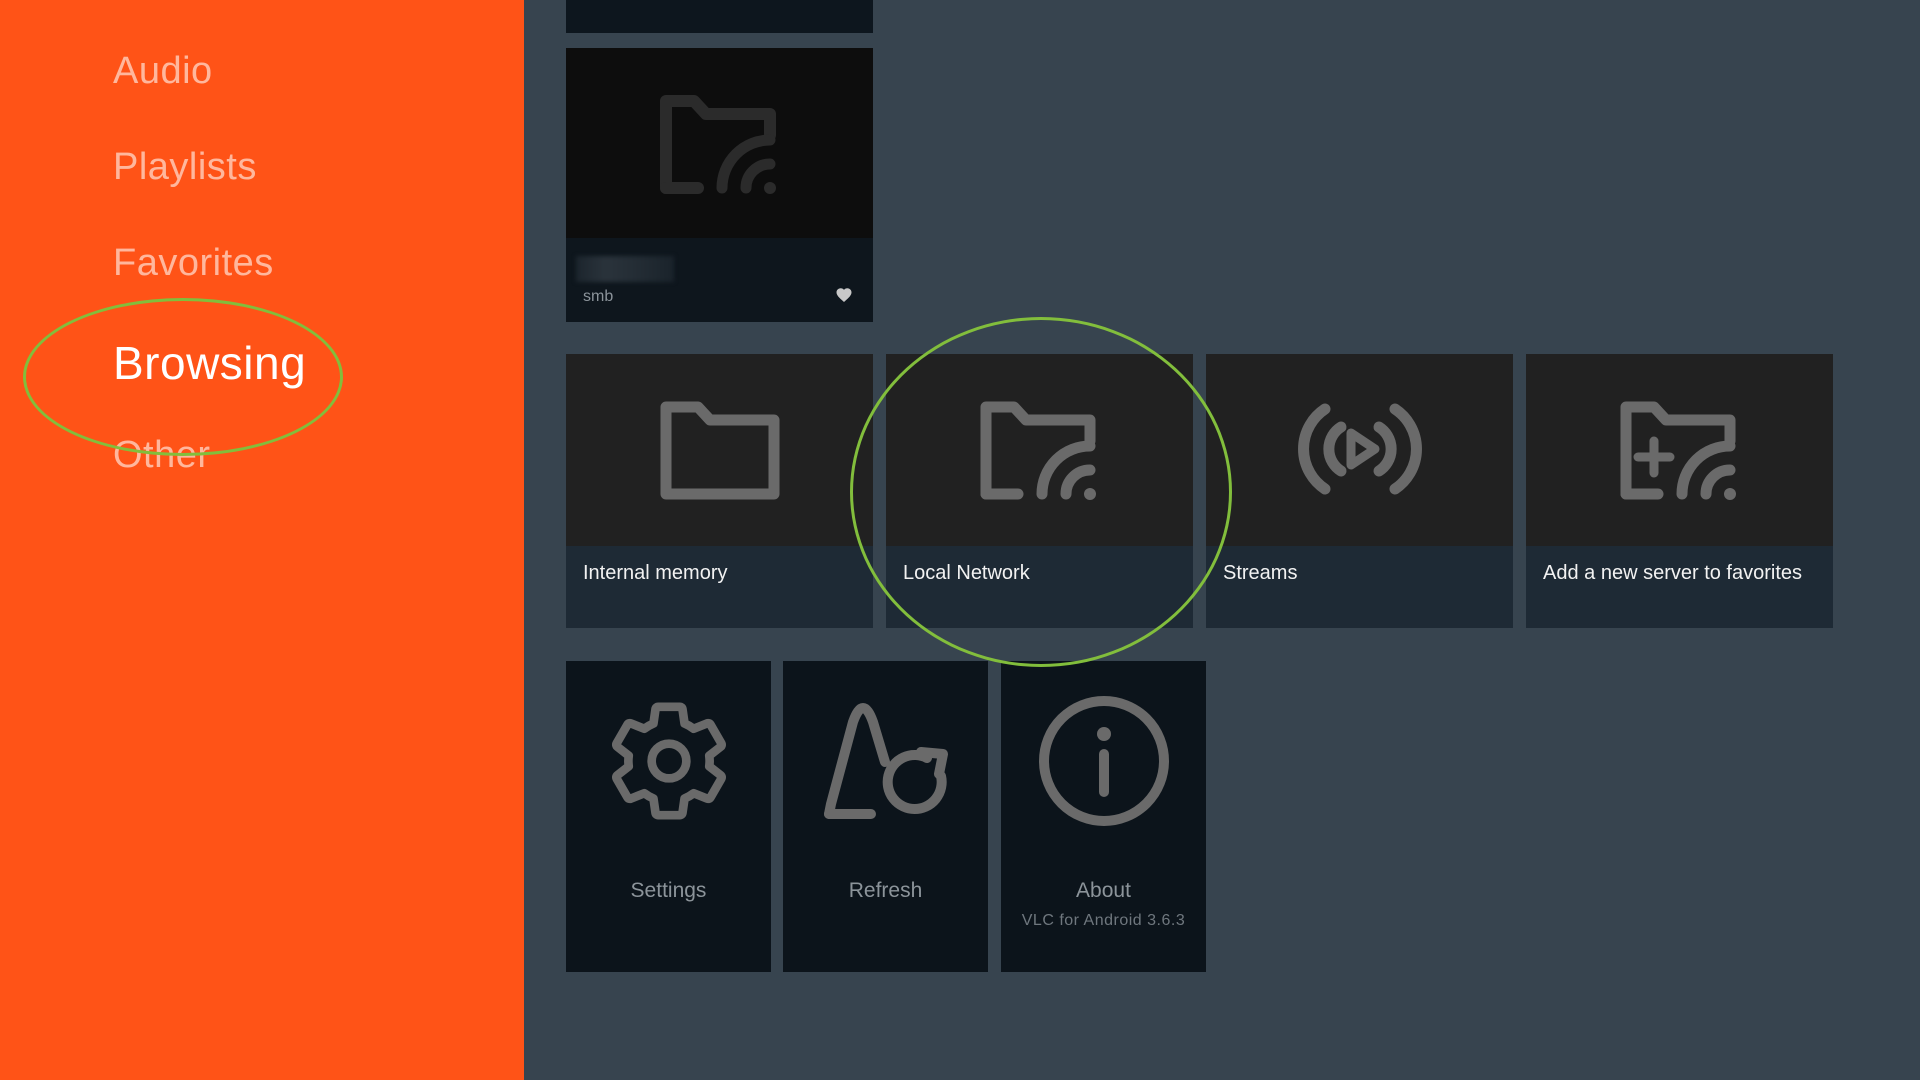  Describe the element at coordinates (162, 455) in the screenshot. I see `sidebar-item-other: Other` at that location.